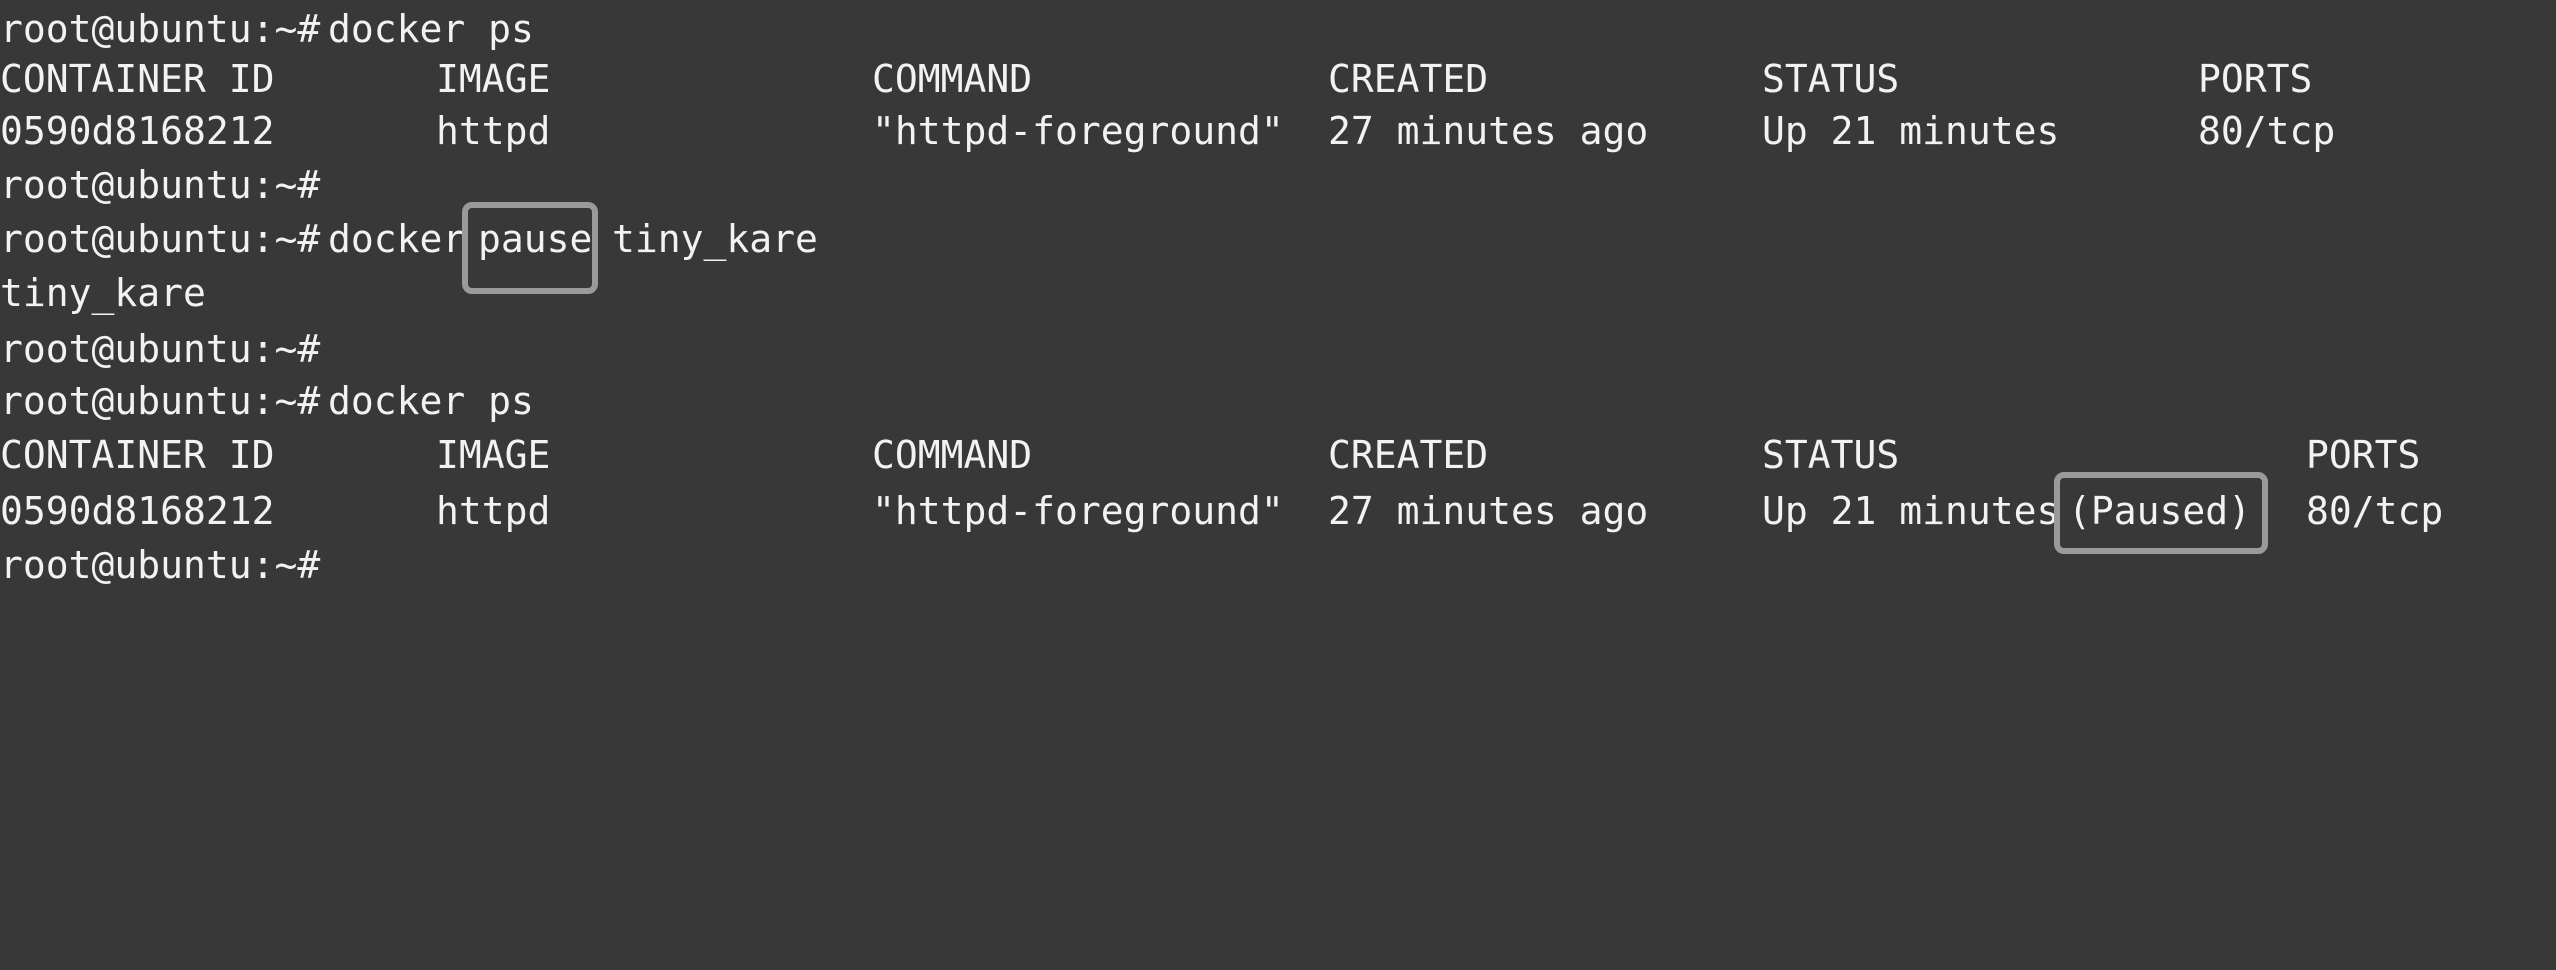  What do you see at coordinates (715, 239) in the screenshot?
I see `command-argument: tiny_kare` at bounding box center [715, 239].